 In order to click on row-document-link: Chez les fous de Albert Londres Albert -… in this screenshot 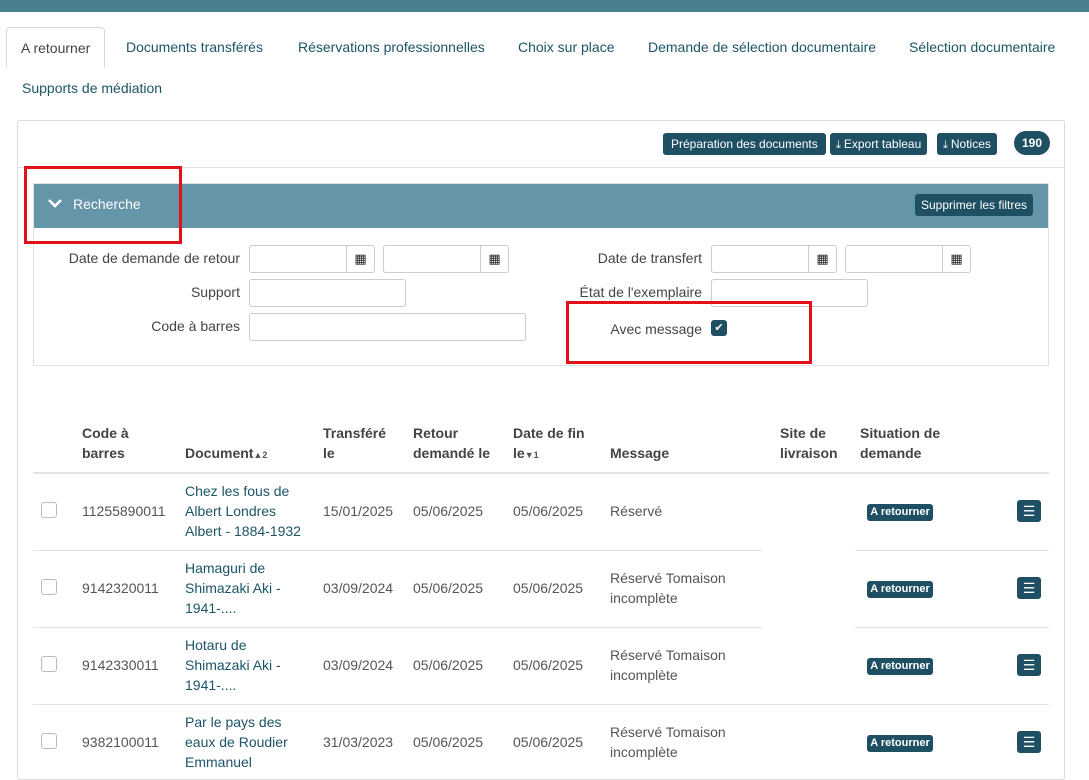, I will do `click(247, 511)`.